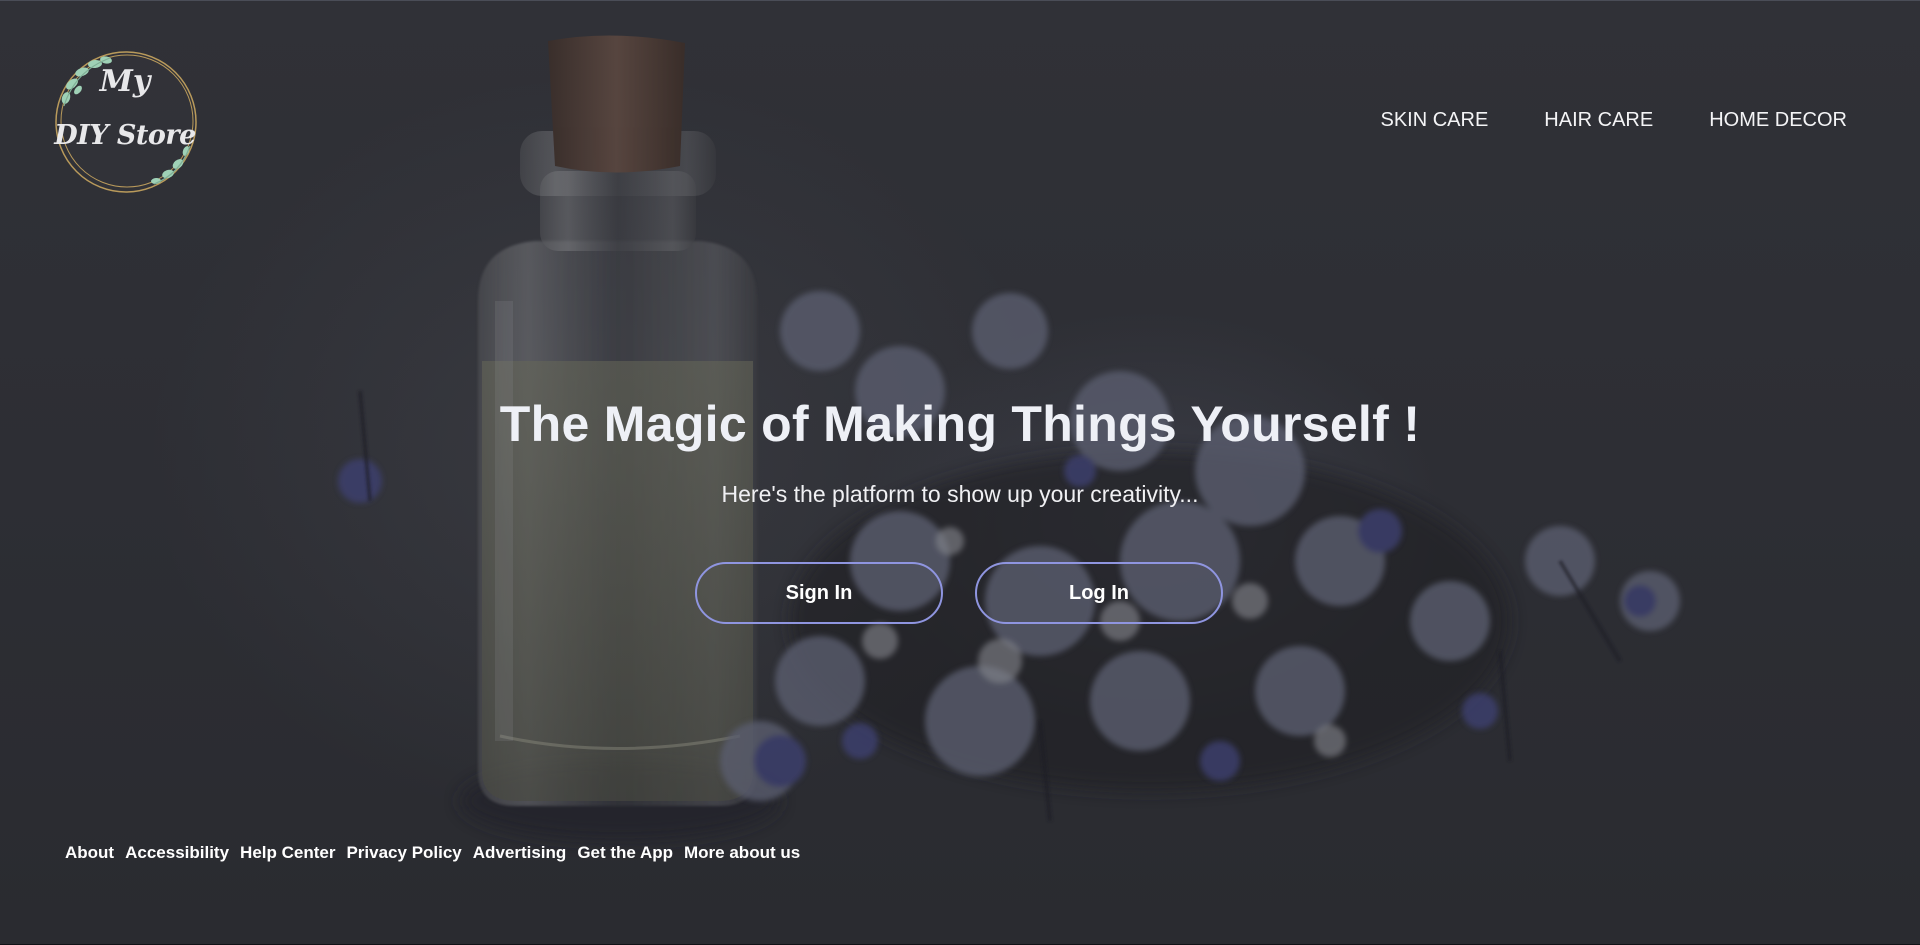 The width and height of the screenshot is (1920, 945). Describe the element at coordinates (1778, 120) in the screenshot. I see `nav-item-home-decor: HOME DECOR` at that location.